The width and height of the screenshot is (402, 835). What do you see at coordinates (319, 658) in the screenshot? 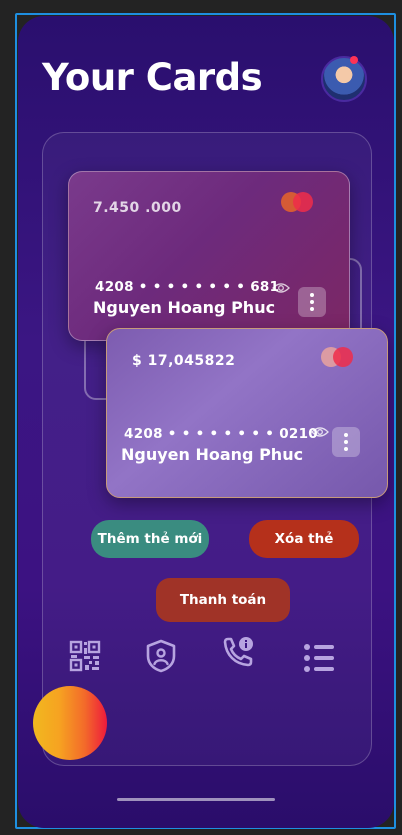
I see `list-icon` at bounding box center [319, 658].